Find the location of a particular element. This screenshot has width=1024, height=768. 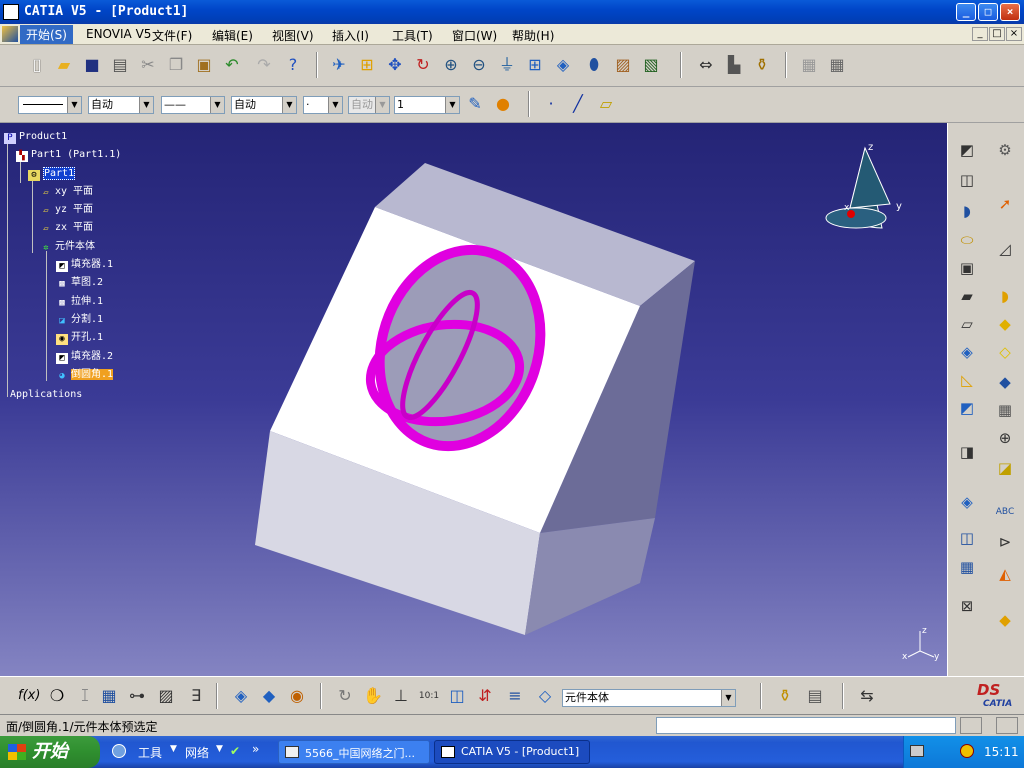

layer-select: 1 ▼ is located at coordinates (427, 105).